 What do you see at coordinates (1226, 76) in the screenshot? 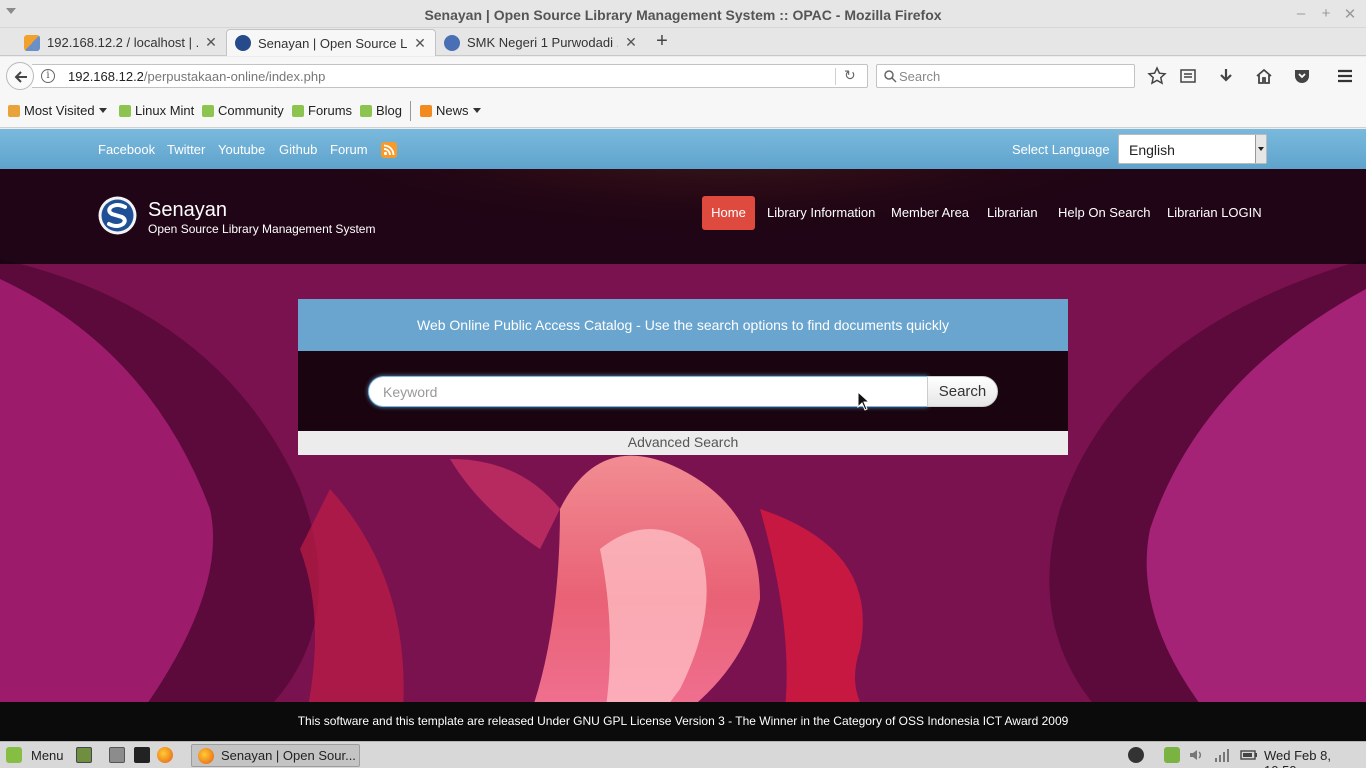
I see `download-icon` at bounding box center [1226, 76].